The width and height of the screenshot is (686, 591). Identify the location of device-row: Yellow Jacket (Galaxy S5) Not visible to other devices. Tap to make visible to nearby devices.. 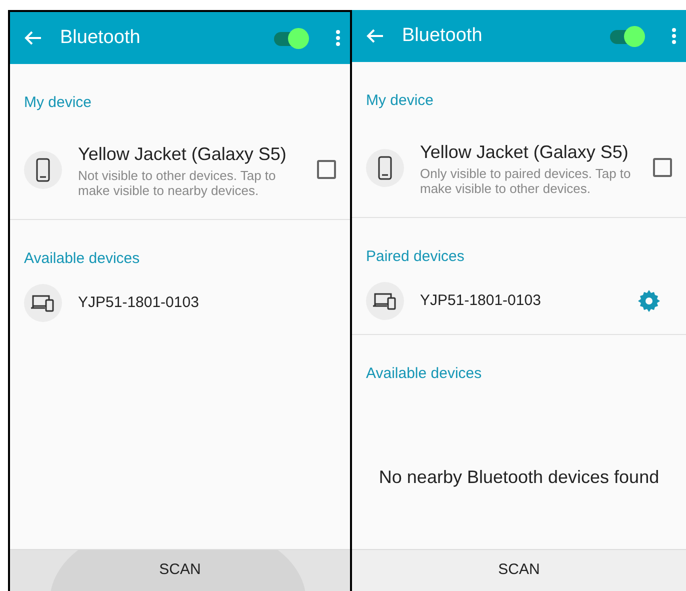
(180, 166).